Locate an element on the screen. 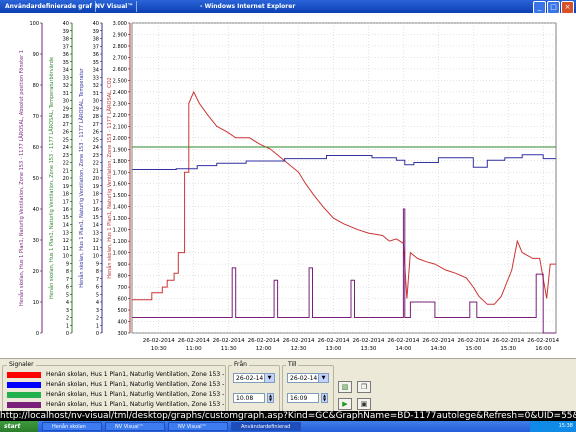 Image resolution: width=576 pixels, height=432 pixels. y-tick-label: 700 is located at coordinates (122, 288).